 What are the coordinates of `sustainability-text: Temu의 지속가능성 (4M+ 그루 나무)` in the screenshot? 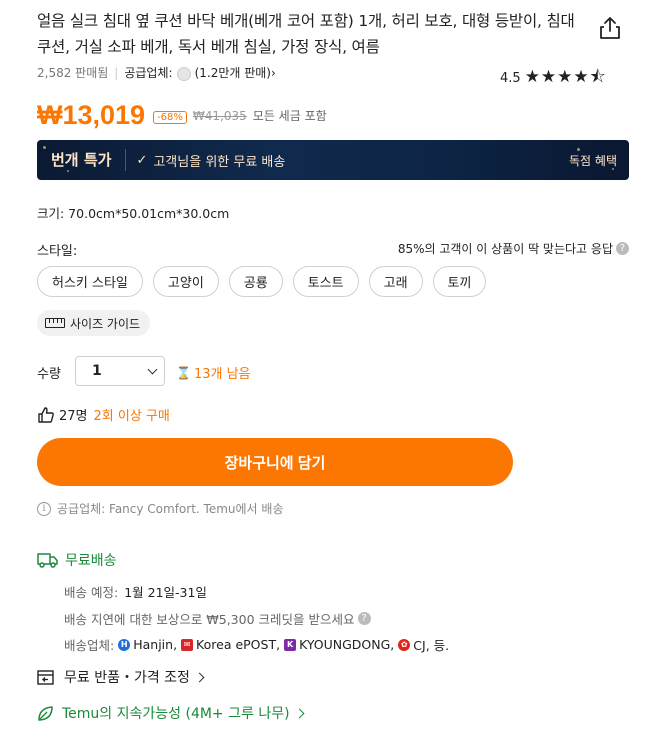 It's located at (176, 714).